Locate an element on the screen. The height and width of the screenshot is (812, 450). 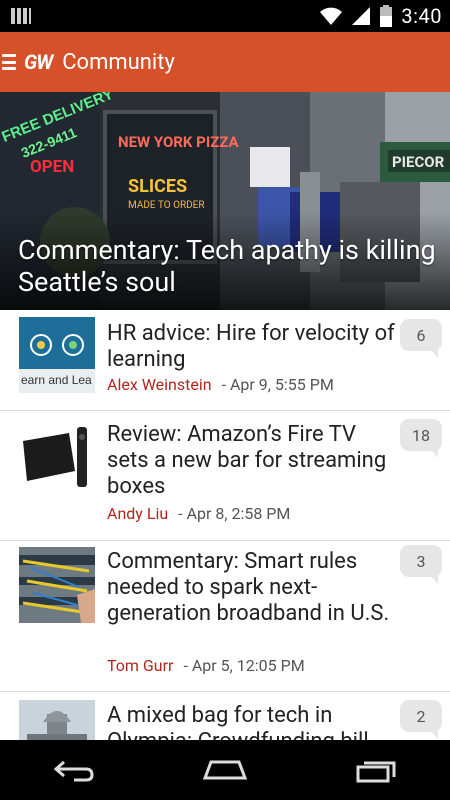
wifi-icon is located at coordinates (331, 16).